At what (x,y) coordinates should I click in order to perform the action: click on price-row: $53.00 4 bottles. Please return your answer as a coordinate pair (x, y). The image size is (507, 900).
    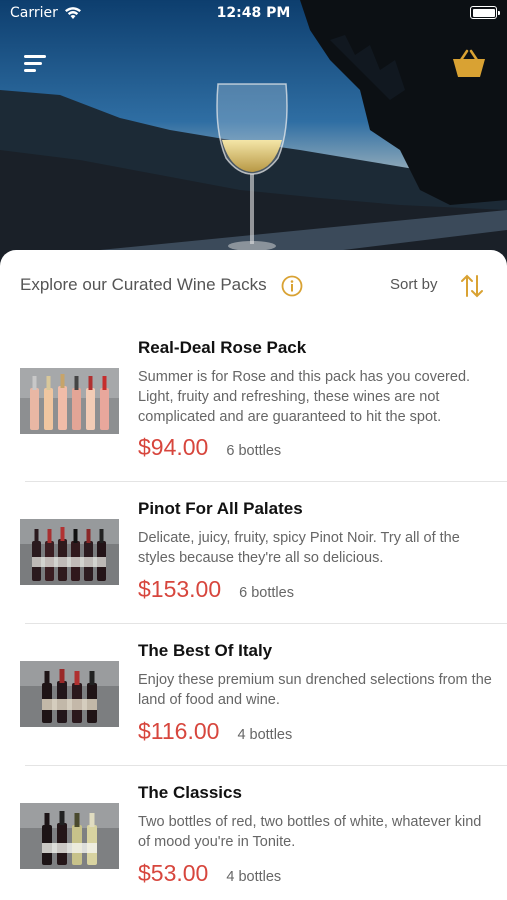
    Looking at the image, I should click on (209, 873).